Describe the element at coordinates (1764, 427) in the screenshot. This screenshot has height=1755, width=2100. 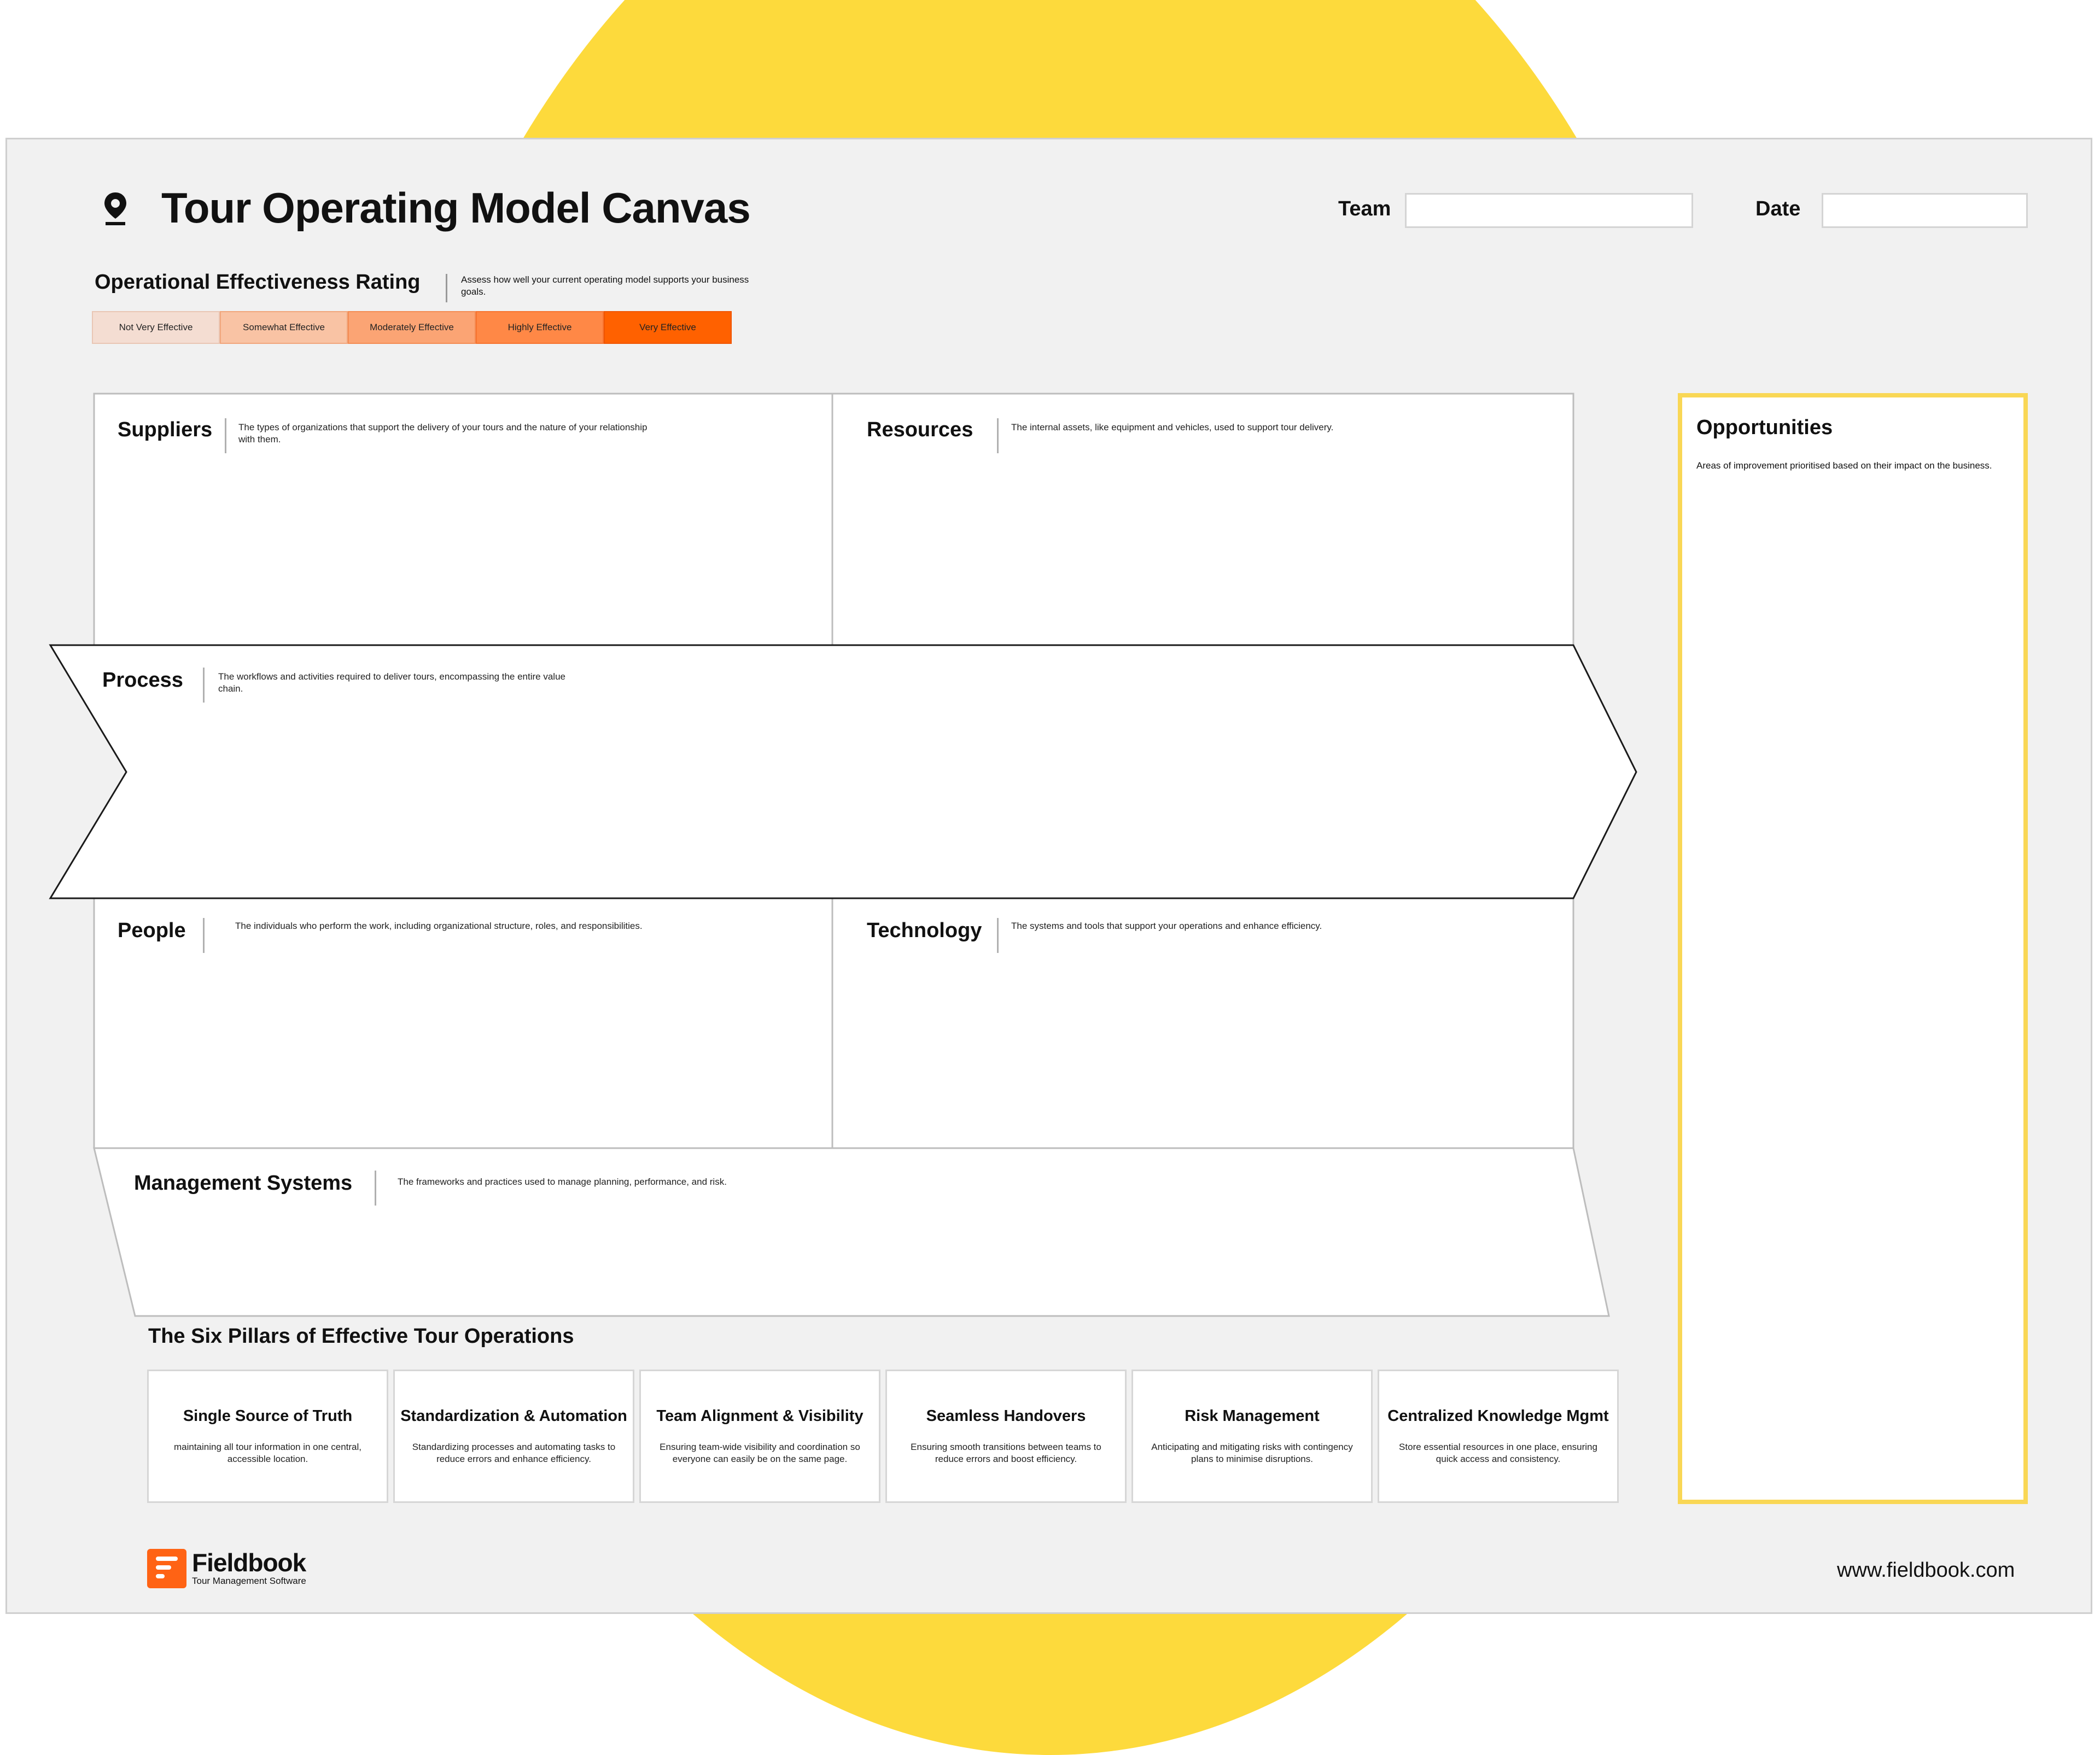
I see `opportunities-title: Opportunities` at that location.